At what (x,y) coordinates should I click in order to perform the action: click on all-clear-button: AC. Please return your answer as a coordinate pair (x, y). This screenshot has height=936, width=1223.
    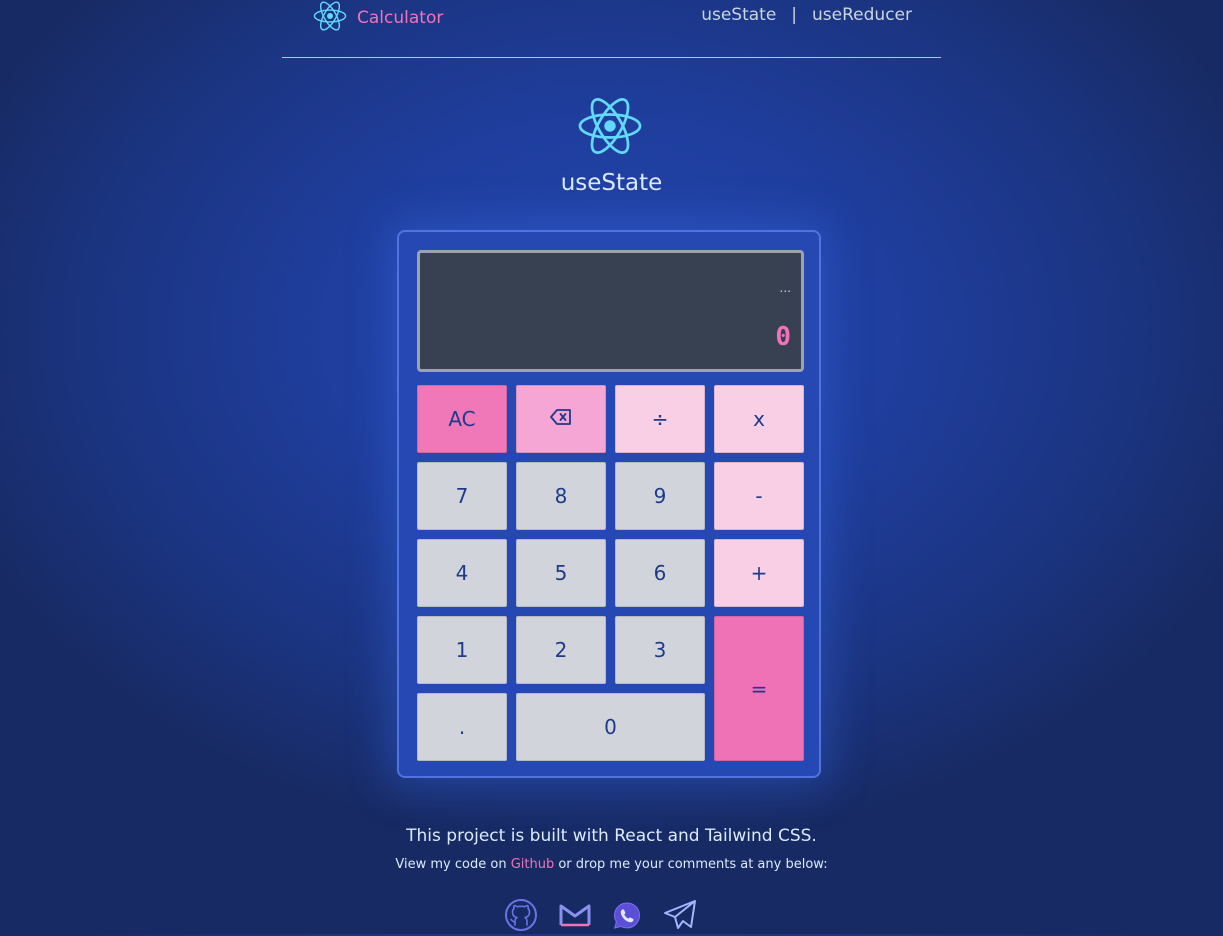
    Looking at the image, I should click on (462, 419).